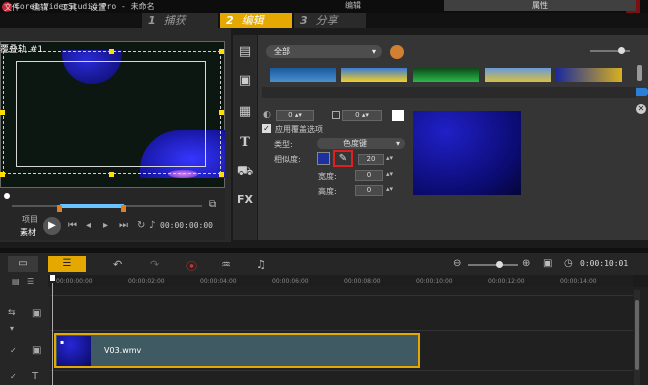 This screenshot has height=385, width=648. I want to click on clip-type-icon: ▪, so click(62, 342).